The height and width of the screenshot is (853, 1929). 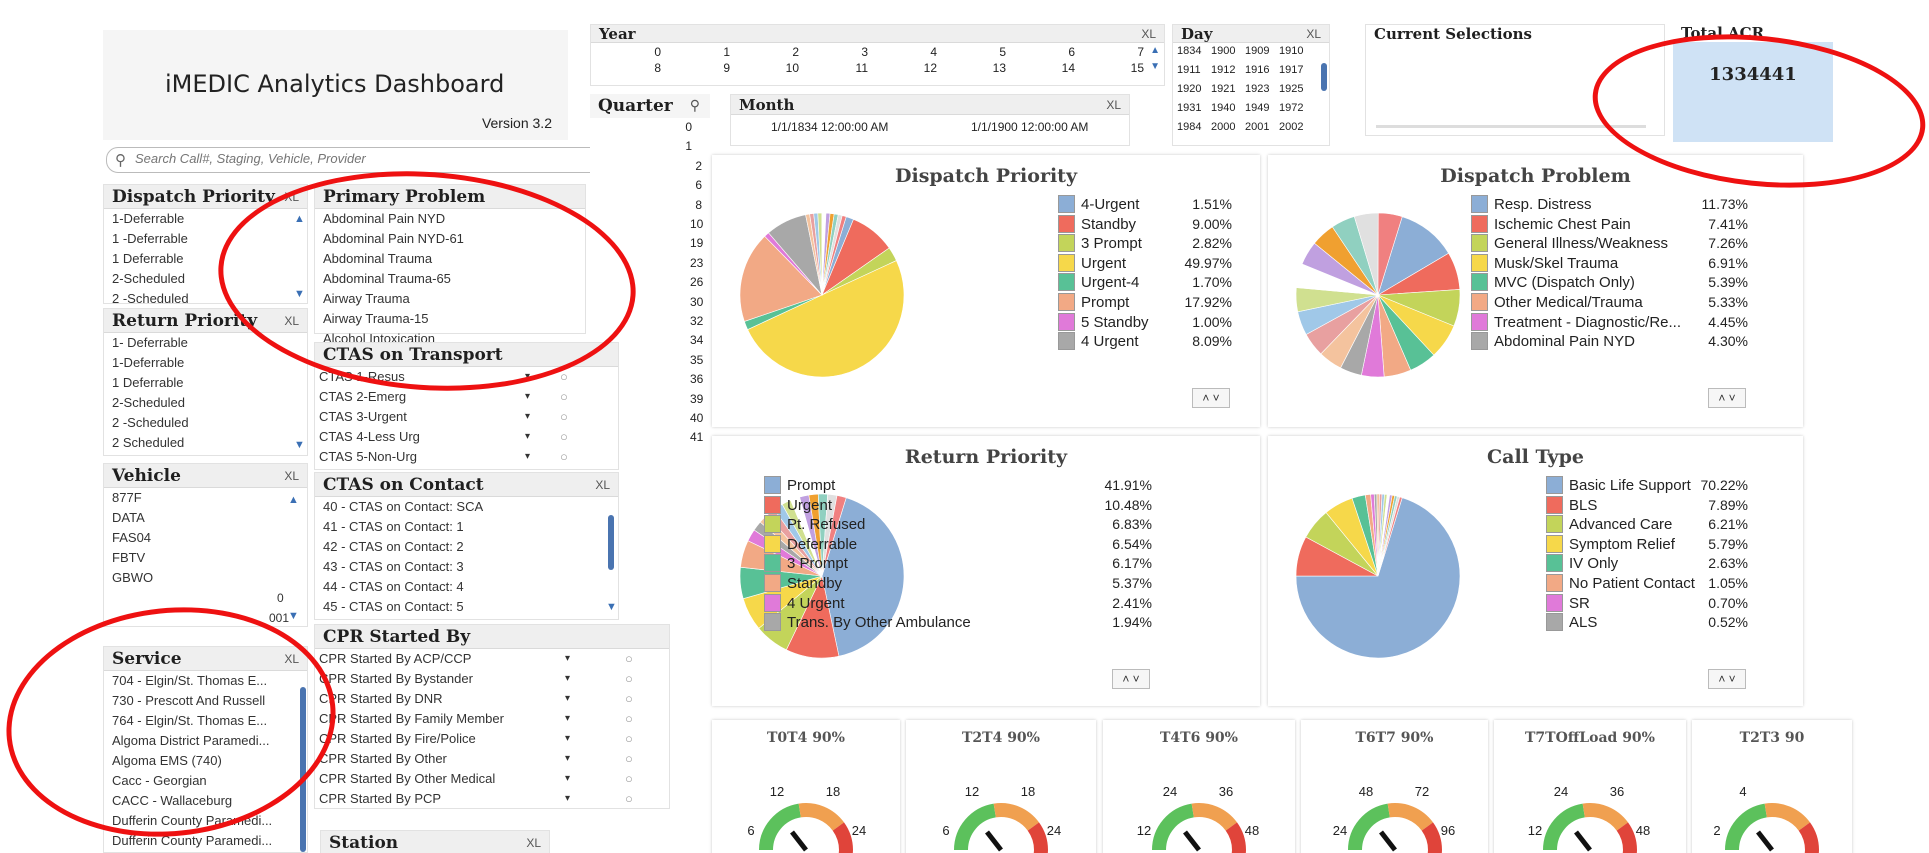 What do you see at coordinates (1129, 68) in the screenshot?
I see `year-value: 15` at bounding box center [1129, 68].